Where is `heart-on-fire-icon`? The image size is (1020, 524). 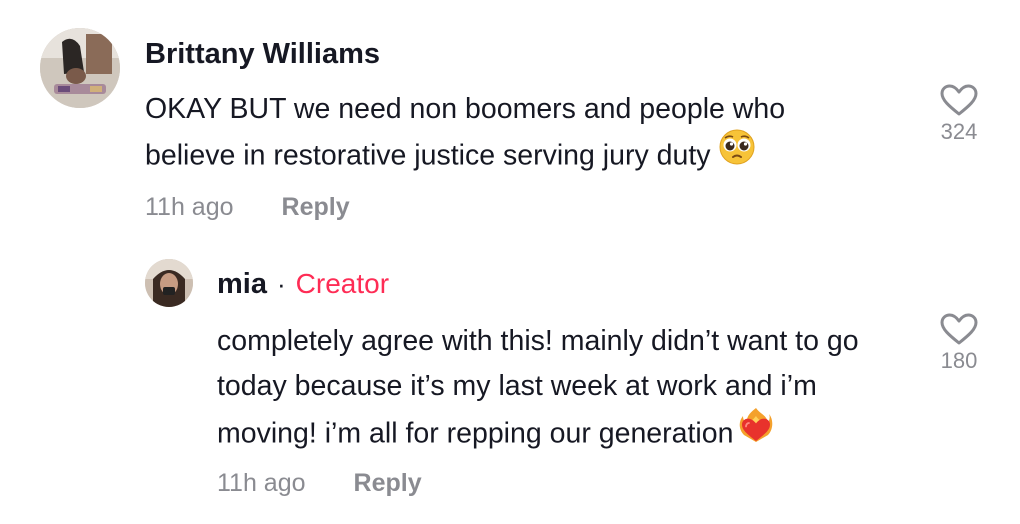
heart-on-fire-icon is located at coordinates (756, 432).